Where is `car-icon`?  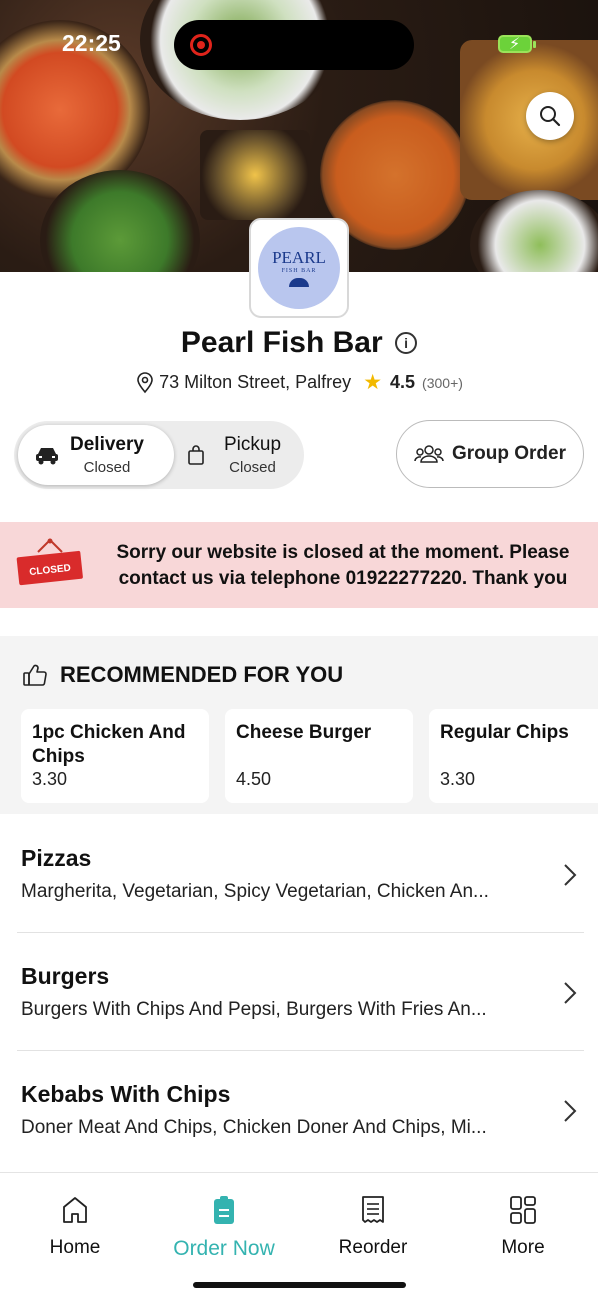 car-icon is located at coordinates (47, 456).